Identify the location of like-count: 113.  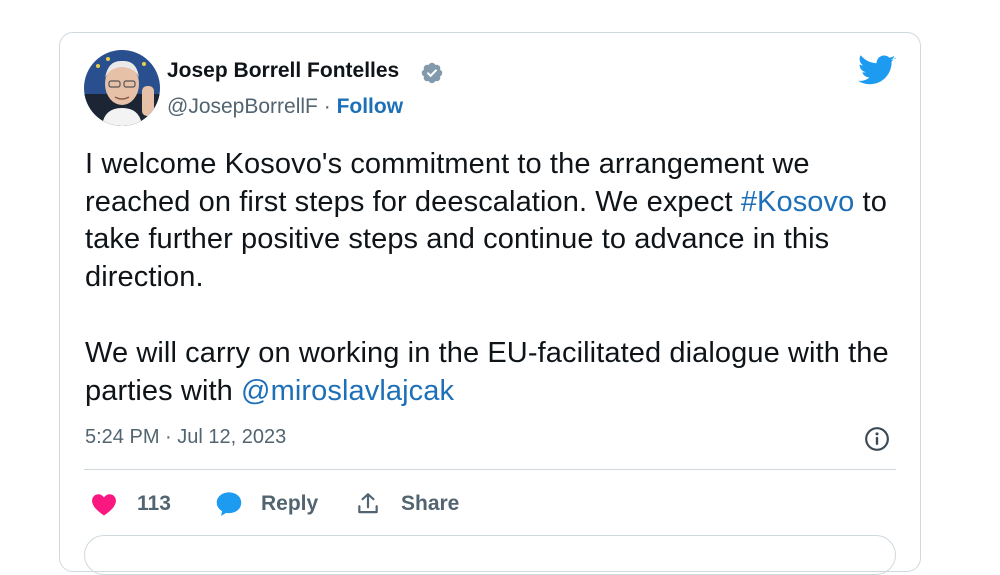
(154, 503).